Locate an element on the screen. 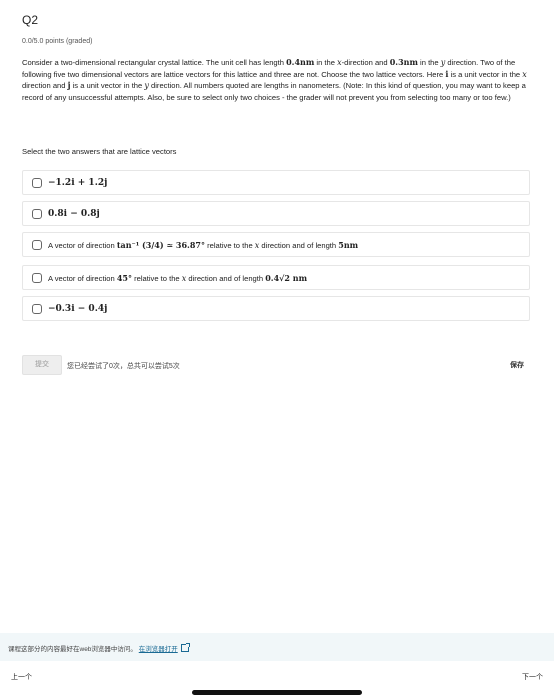  attempts-text: 您已经尝试了0次，总共可以尝试5次 is located at coordinates (123, 366).